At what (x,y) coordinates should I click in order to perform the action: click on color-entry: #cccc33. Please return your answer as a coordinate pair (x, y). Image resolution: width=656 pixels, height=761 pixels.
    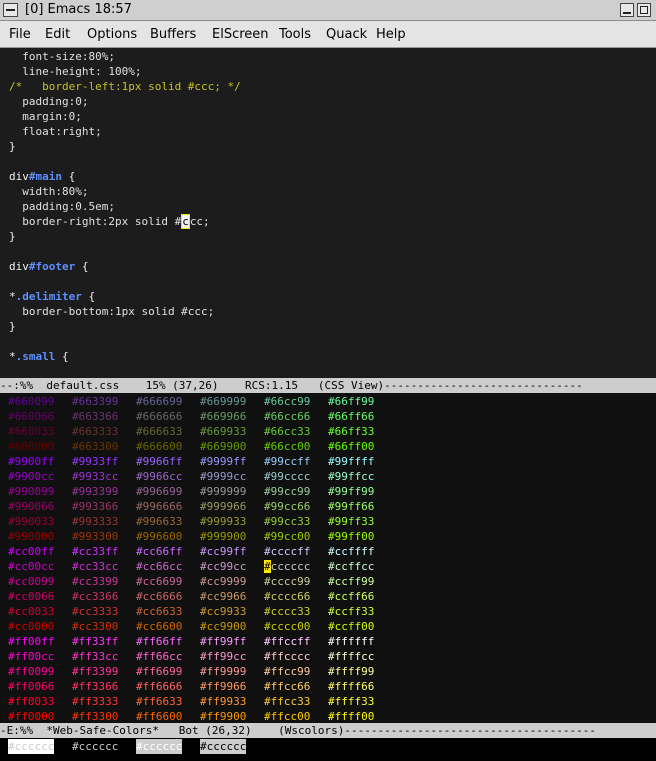
    Looking at the image, I should click on (287, 611).